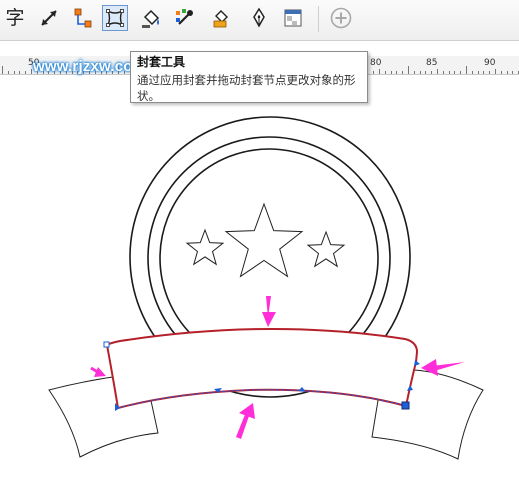 The height and width of the screenshot is (486, 519). What do you see at coordinates (161, 62) in the screenshot?
I see `tooltip-title: 封套工具` at bounding box center [161, 62].